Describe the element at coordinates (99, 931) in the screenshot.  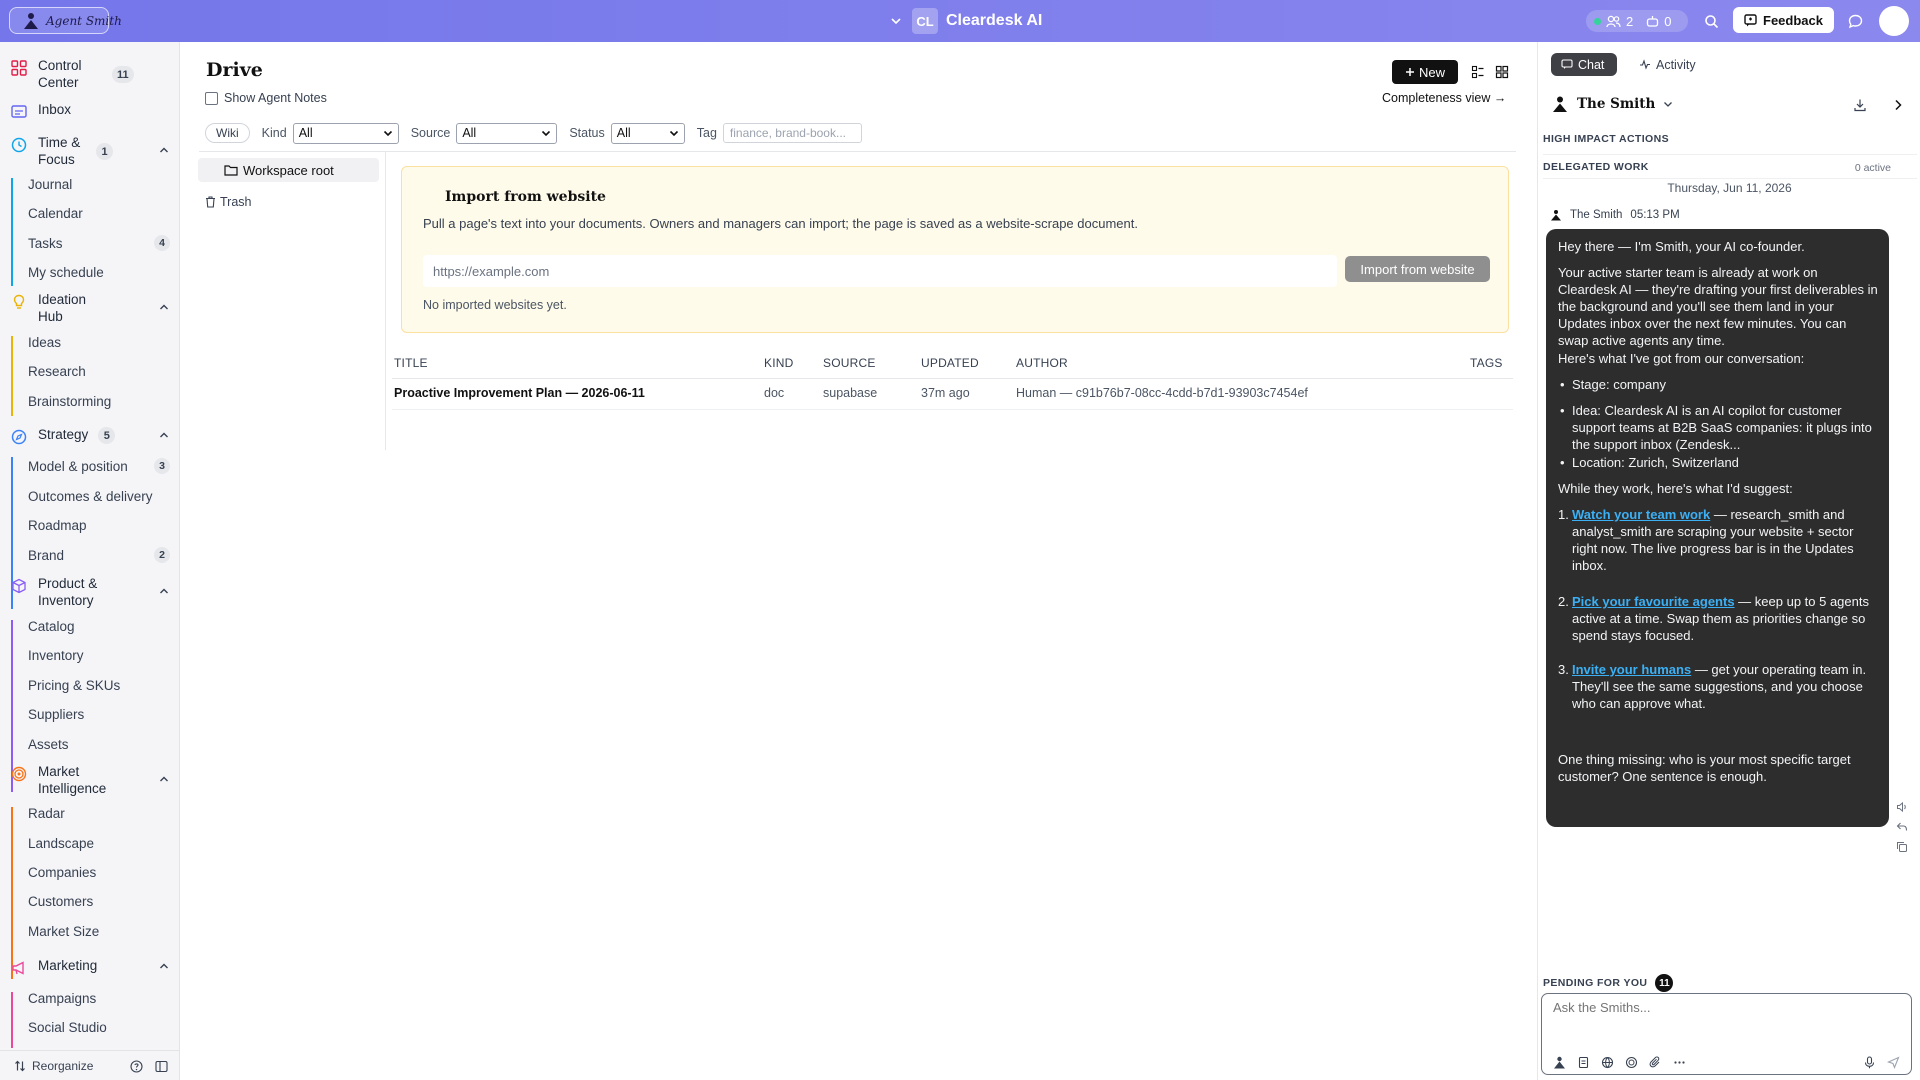
I see `sidebar-item-market-size: Market Size` at that location.